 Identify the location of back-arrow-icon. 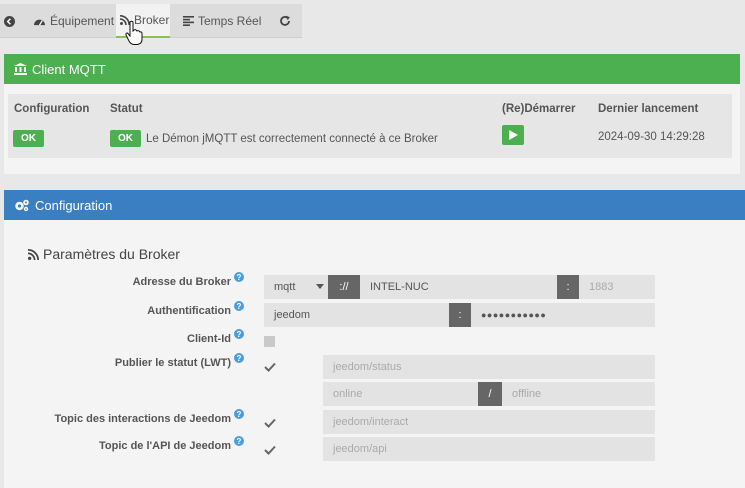
(9, 21).